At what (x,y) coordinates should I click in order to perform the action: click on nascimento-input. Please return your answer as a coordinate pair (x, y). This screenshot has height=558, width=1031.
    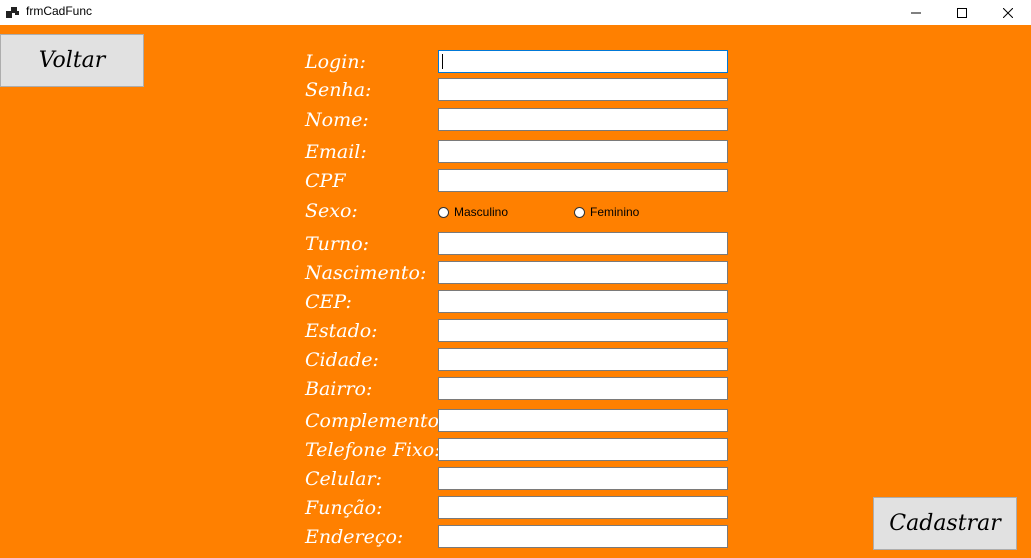
    Looking at the image, I should click on (583, 272).